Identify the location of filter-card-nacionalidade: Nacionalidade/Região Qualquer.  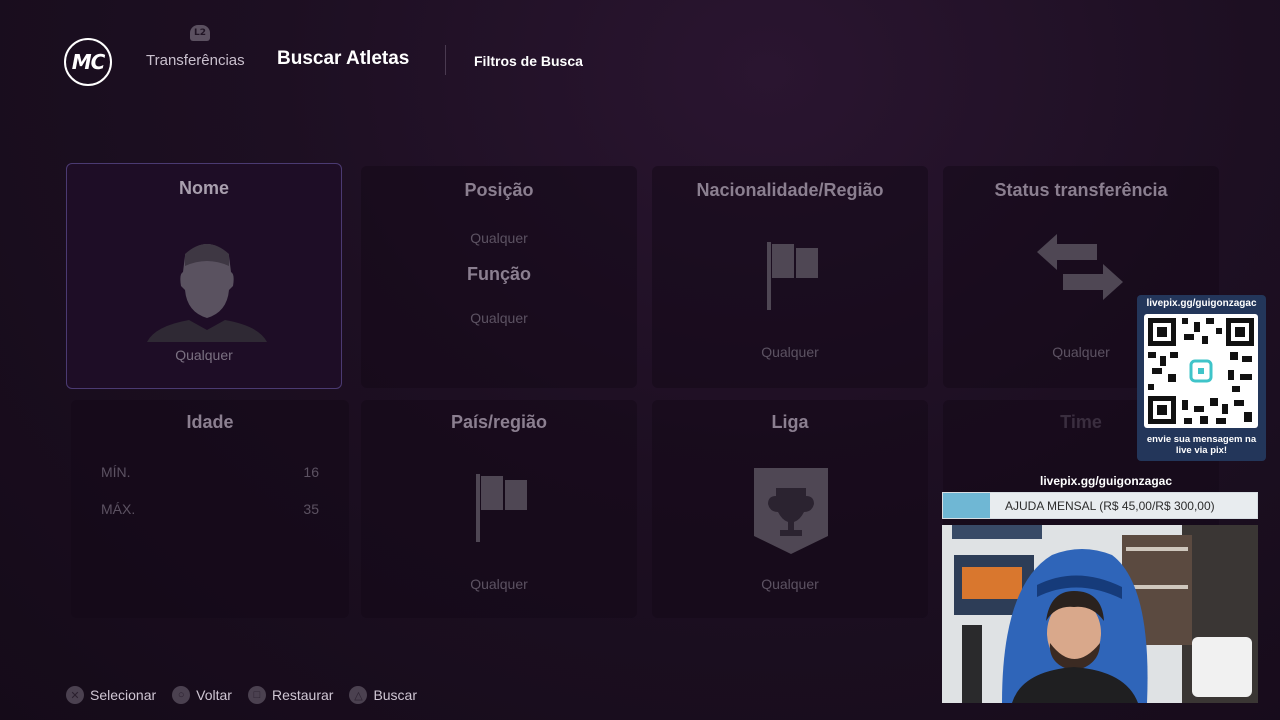
(790, 277).